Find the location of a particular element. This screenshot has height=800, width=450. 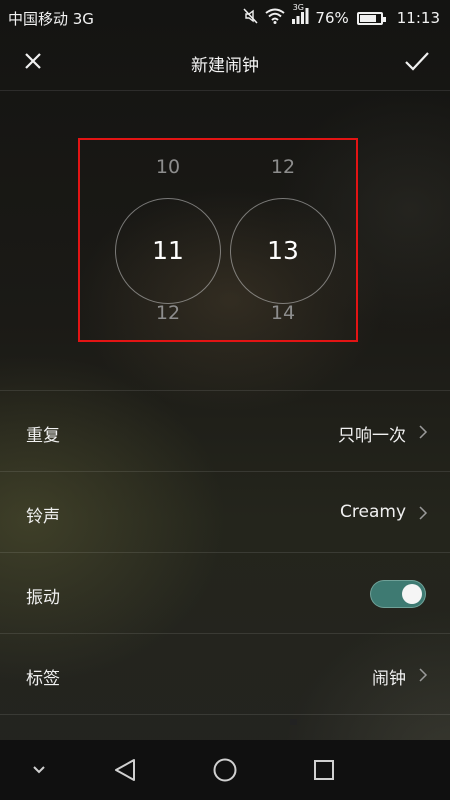

home-icon is located at coordinates (225, 770).